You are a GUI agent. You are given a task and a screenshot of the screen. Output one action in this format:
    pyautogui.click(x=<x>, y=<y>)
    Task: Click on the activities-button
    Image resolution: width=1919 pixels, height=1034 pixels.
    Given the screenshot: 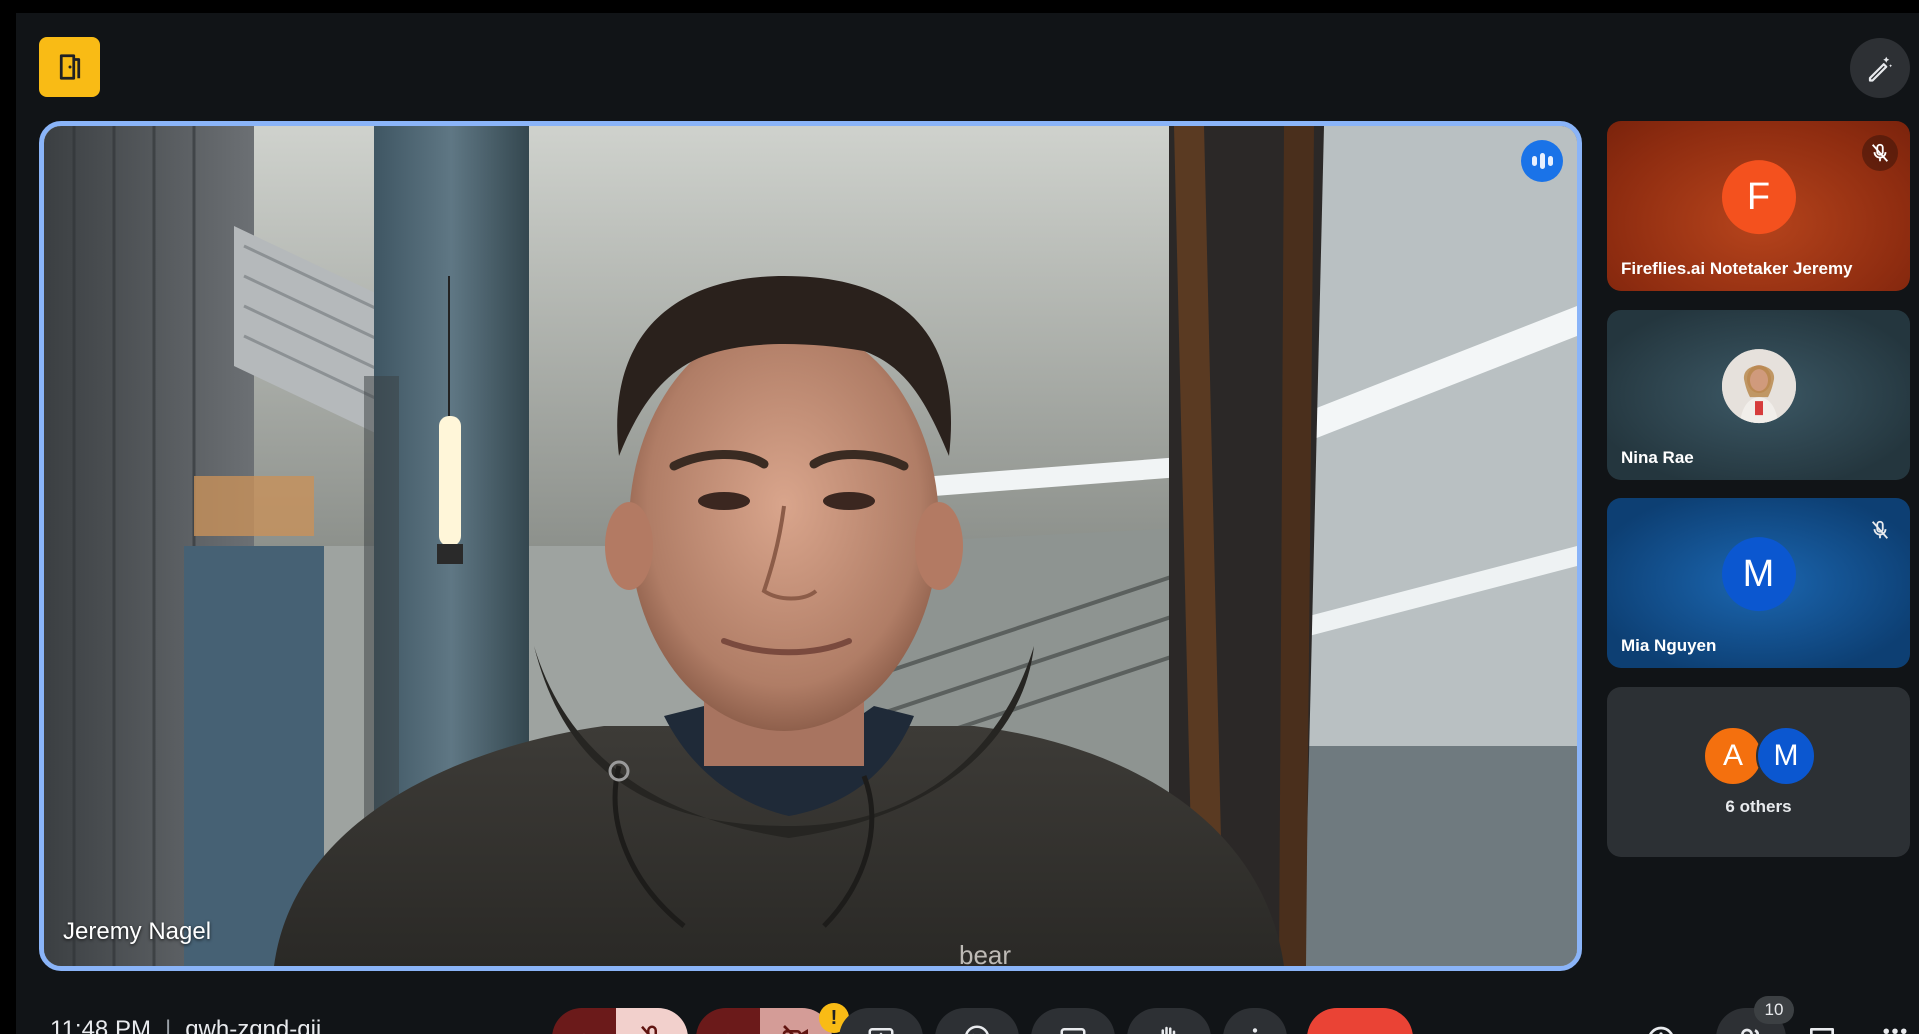 What is the action you would take?
    pyautogui.click(x=1895, y=1026)
    